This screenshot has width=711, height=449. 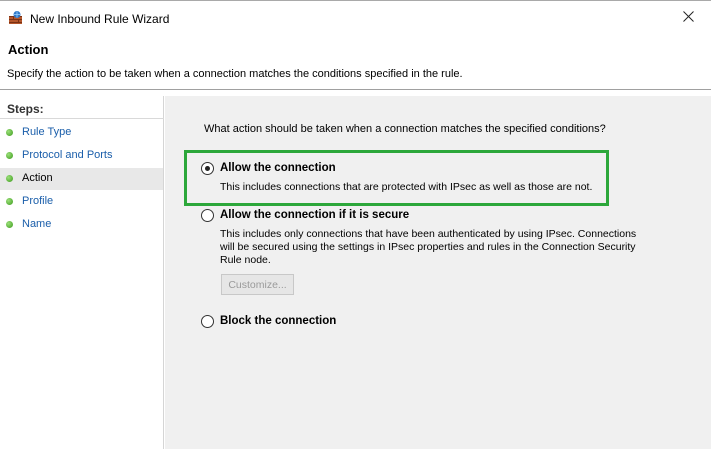 What do you see at coordinates (355, 90) in the screenshot?
I see `header-divider-highlight` at bounding box center [355, 90].